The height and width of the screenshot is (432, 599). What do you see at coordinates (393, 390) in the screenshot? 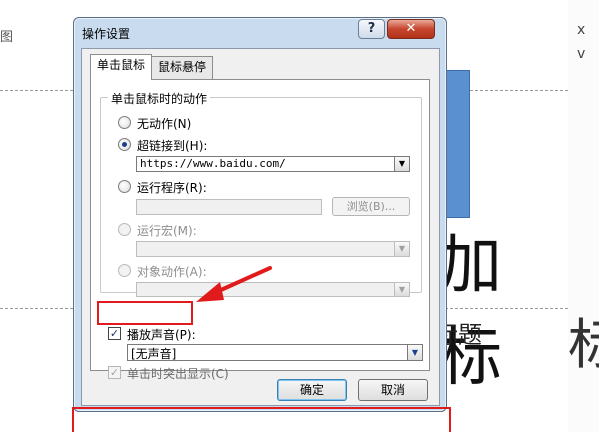
I see `cancel-button: 取消` at bounding box center [393, 390].